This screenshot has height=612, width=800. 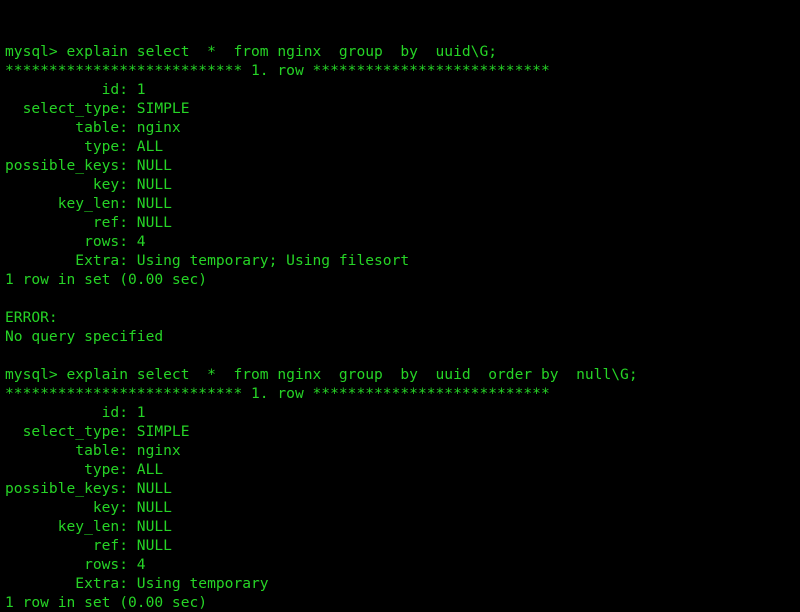 I want to click on terminal-line: Extra: Using temporary, so click(x=137, y=583).